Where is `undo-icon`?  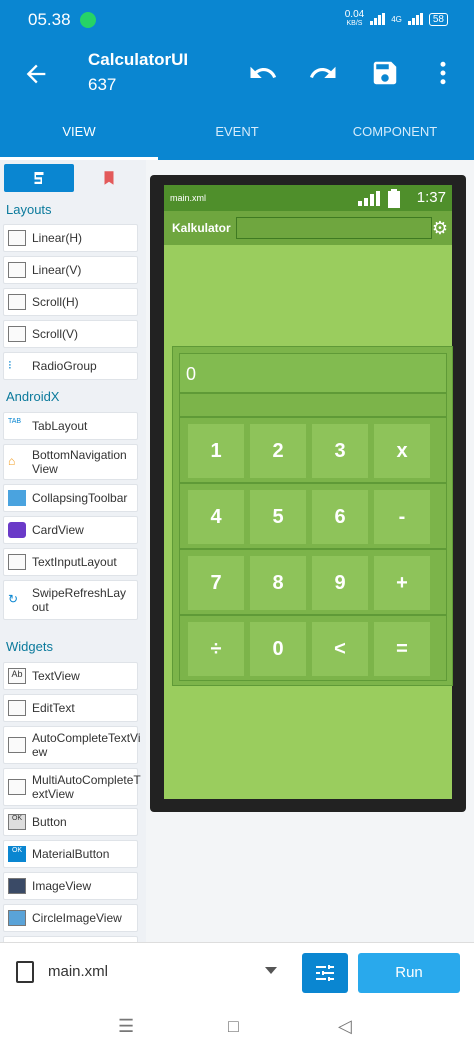
undo-icon is located at coordinates (263, 73).